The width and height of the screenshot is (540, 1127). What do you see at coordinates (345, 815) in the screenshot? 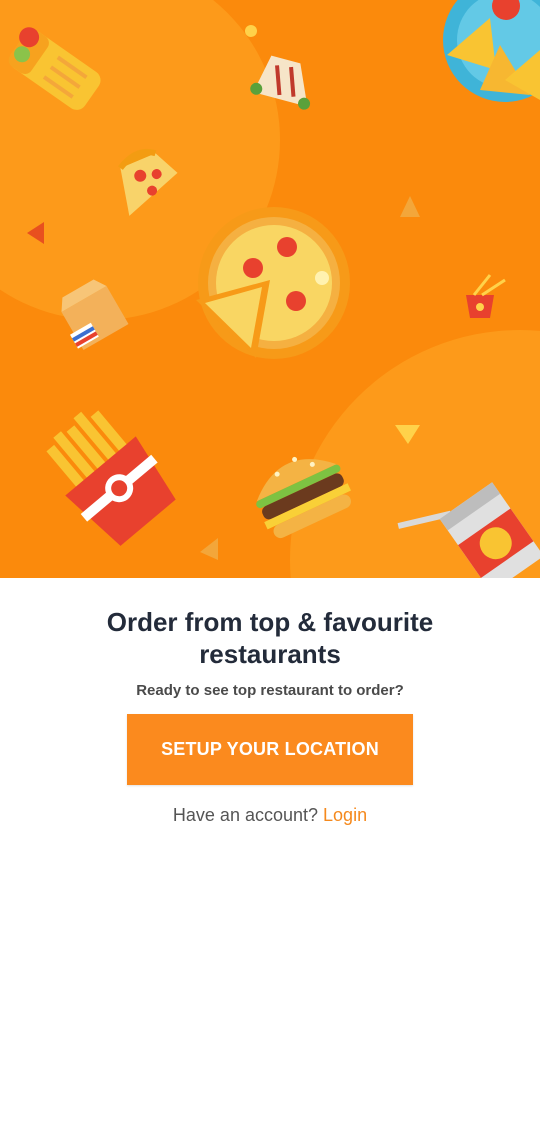
I see `login-link: Login` at bounding box center [345, 815].